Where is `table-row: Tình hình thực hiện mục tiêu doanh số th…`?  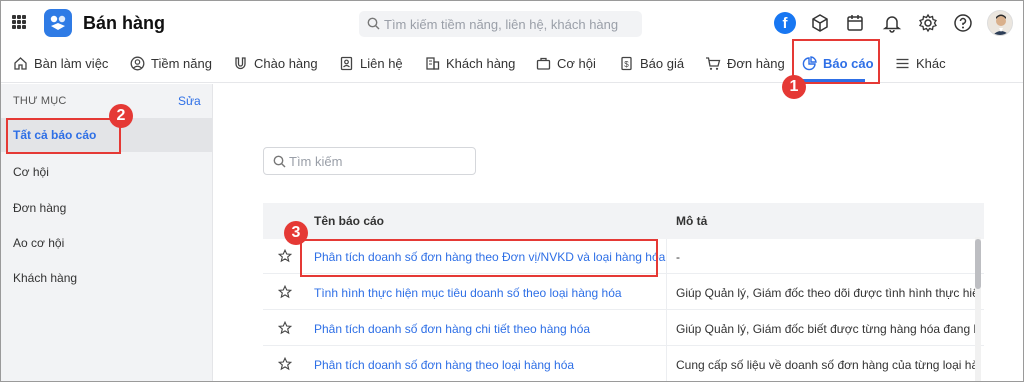
table-row: Tình hình thực hiện mục tiêu doanh số th… is located at coordinates (623, 292).